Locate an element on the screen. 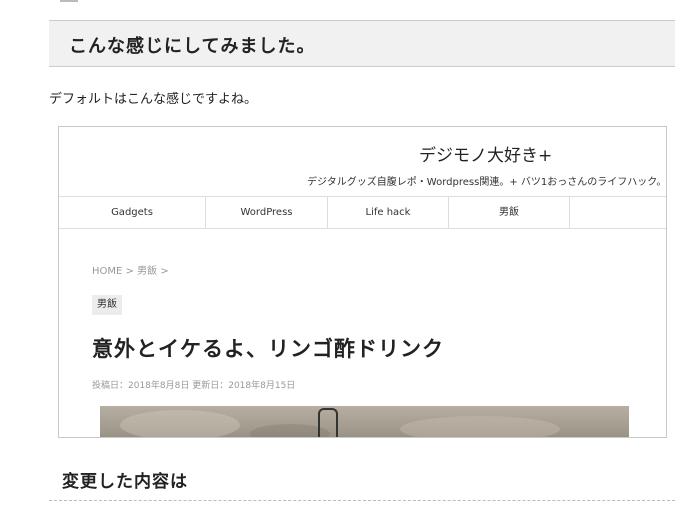 The image size is (700, 522). breadcrumb: HOME > 男飯 > is located at coordinates (130, 269).